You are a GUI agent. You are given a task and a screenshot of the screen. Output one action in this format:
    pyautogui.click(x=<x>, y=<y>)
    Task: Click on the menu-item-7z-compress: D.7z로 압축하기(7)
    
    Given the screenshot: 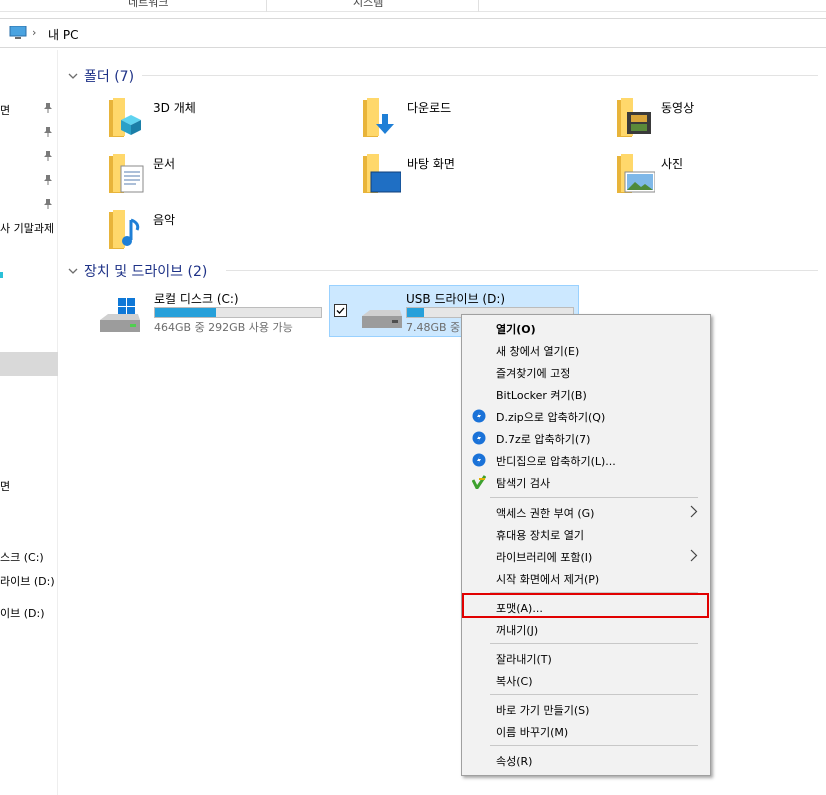 What is the action you would take?
    pyautogui.click(x=586, y=438)
    